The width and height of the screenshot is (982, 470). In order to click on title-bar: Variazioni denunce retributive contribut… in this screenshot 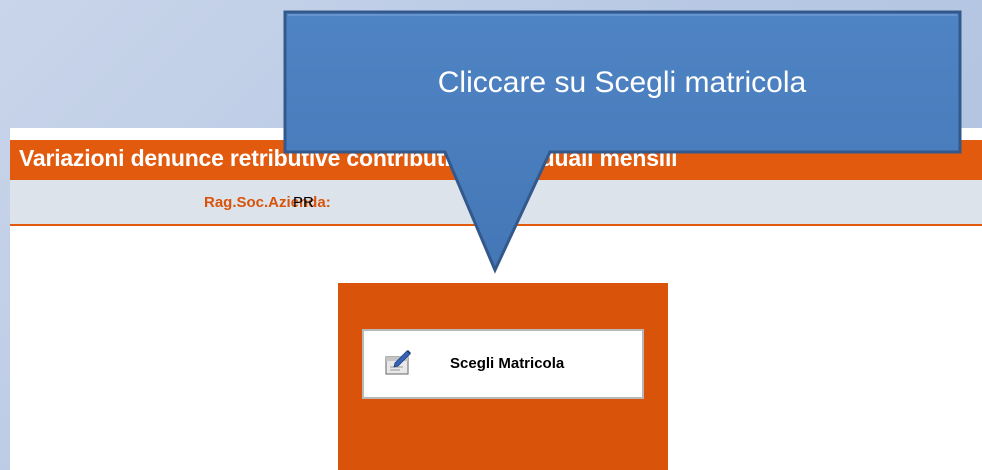, I will do `click(496, 160)`.